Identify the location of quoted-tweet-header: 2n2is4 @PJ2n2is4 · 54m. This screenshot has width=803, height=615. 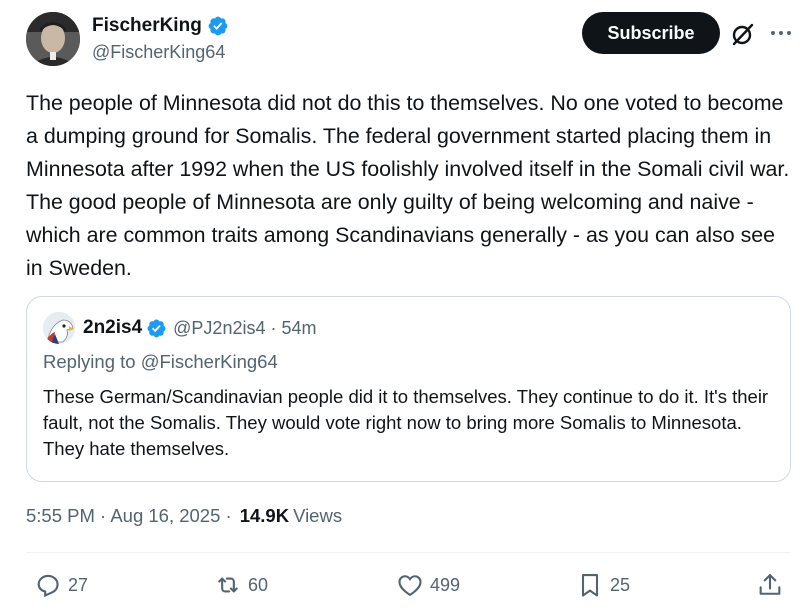
(180, 328).